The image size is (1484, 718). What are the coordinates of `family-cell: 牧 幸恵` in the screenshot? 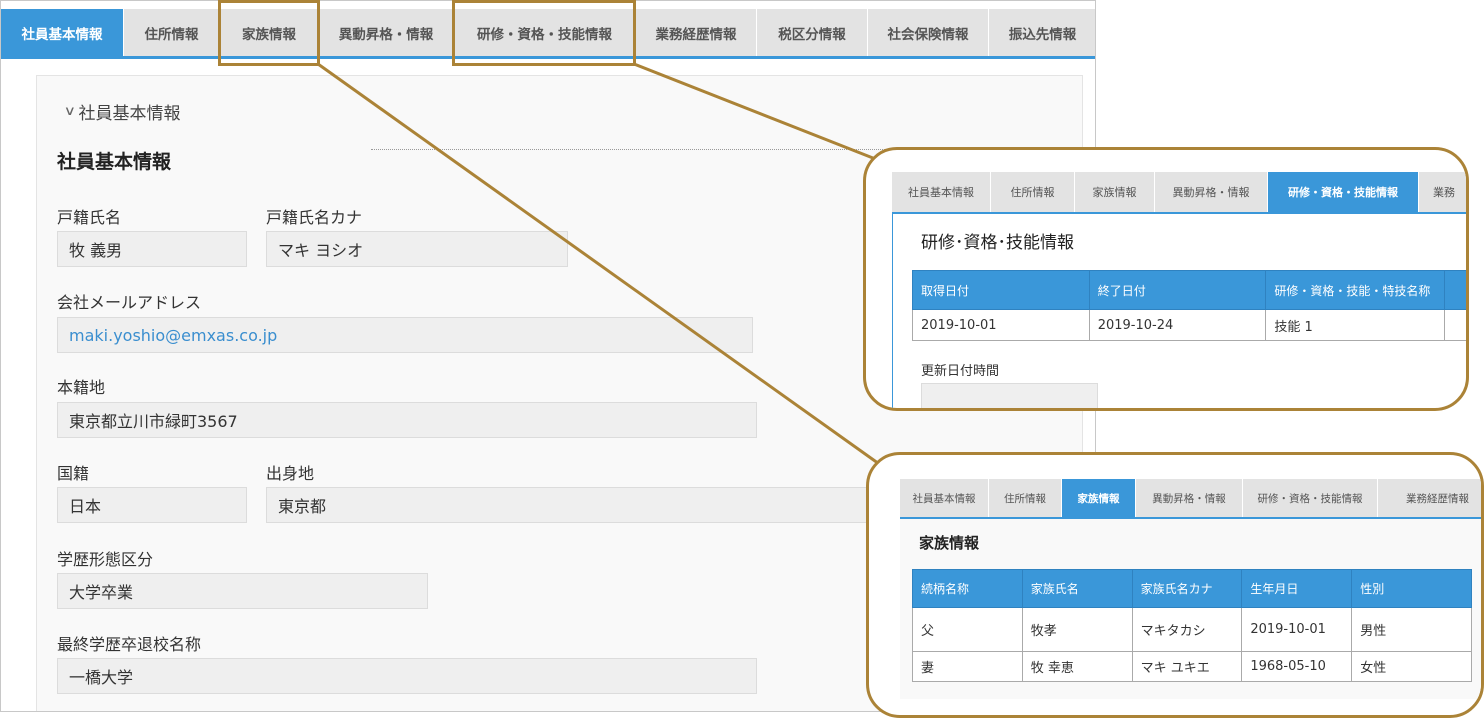 It's located at (1077, 666).